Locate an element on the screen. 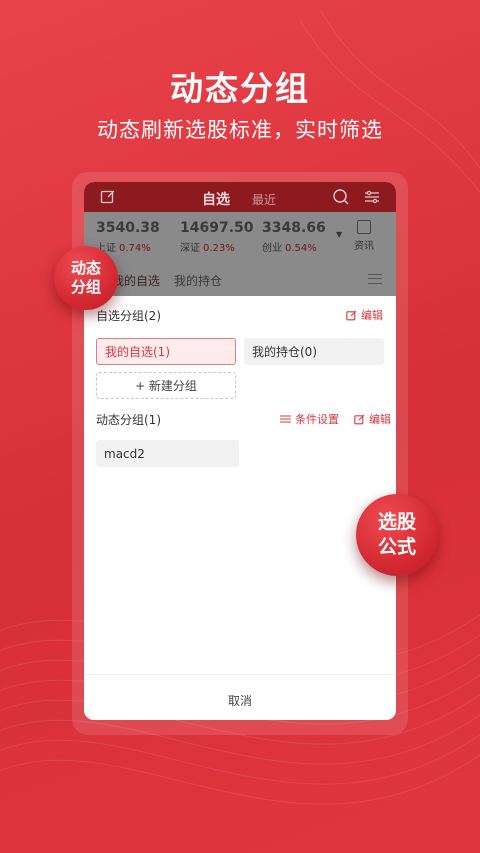  custom-group-title: 自选分组(2) is located at coordinates (128, 316).